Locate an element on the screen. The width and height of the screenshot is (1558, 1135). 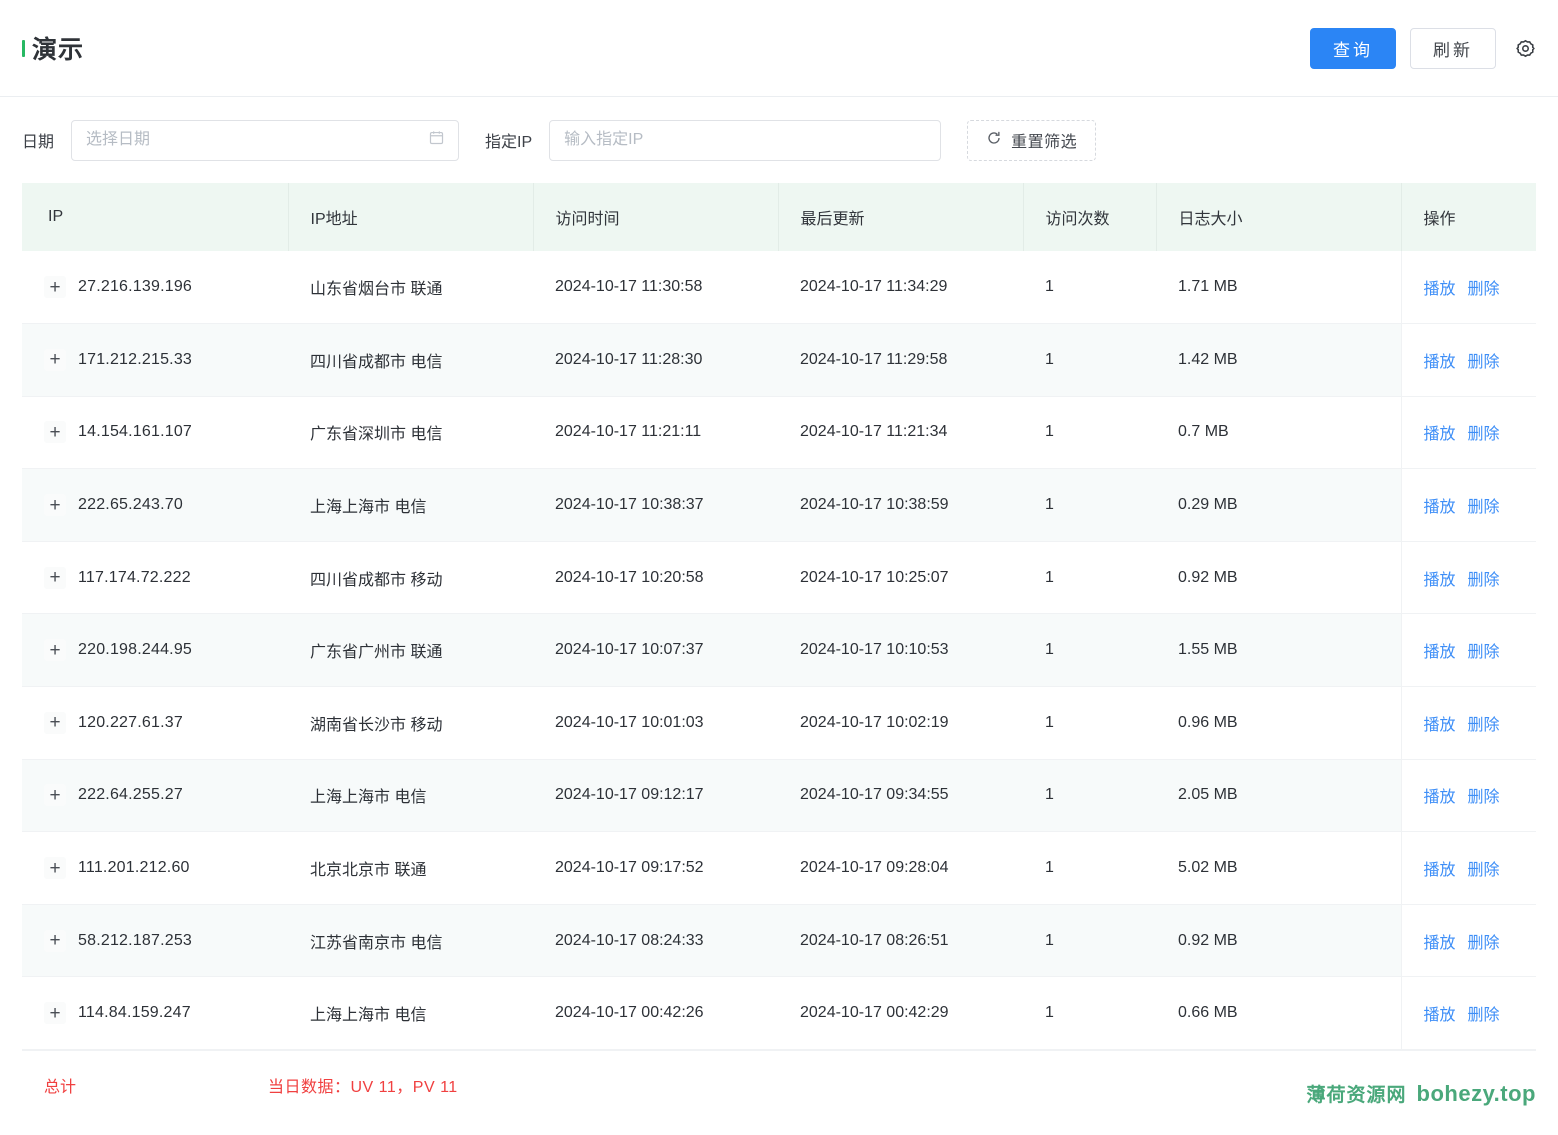
cell-visit-time: 2024-10-17 11:28:30 is located at coordinates (655, 360).